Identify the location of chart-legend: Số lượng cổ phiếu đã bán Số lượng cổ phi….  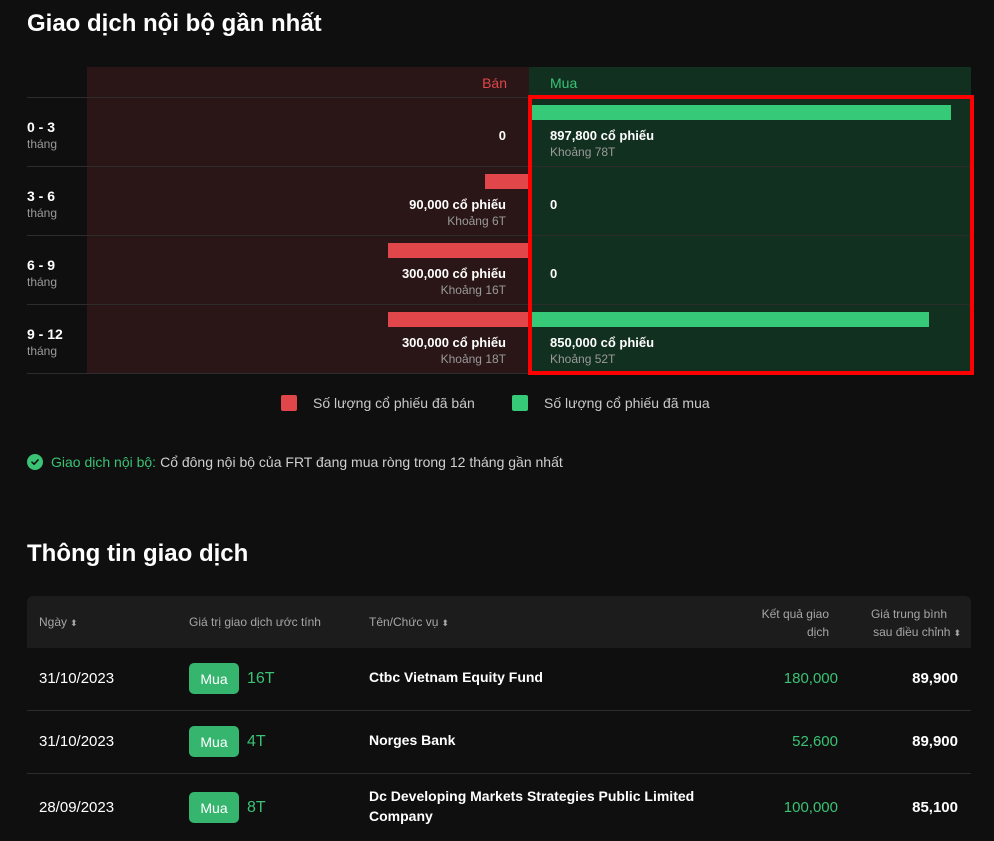
(497, 405).